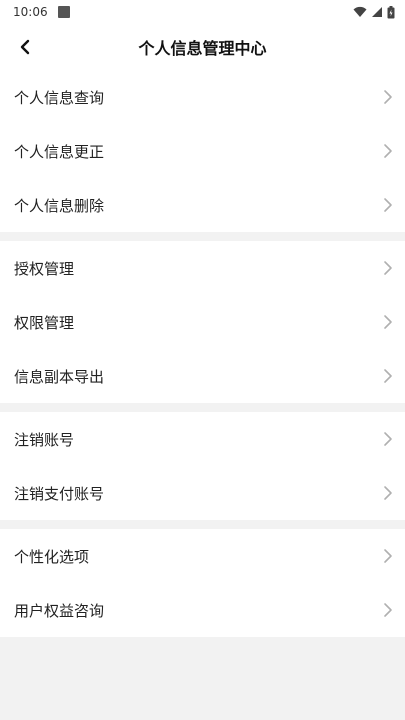 The image size is (405, 720). What do you see at coordinates (202, 439) in the screenshot?
I see `item-cancel-account: 注销账号` at bounding box center [202, 439].